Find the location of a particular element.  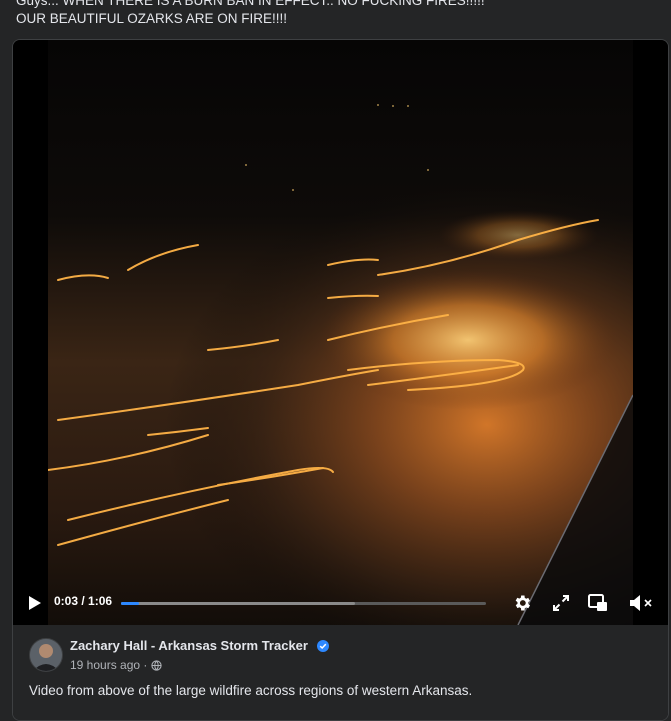

fullscreen-button is located at coordinates (561, 603).